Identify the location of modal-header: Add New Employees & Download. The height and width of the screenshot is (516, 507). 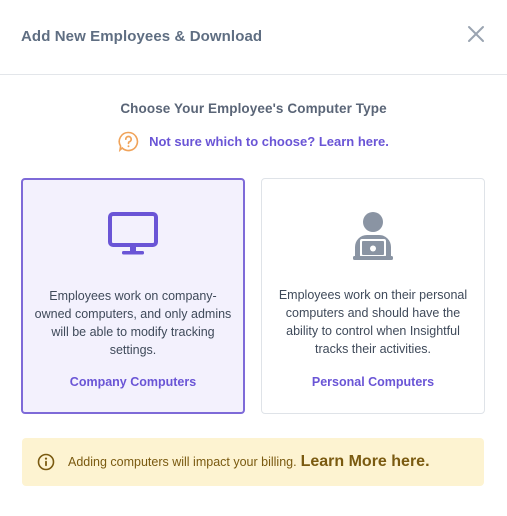
(253, 37).